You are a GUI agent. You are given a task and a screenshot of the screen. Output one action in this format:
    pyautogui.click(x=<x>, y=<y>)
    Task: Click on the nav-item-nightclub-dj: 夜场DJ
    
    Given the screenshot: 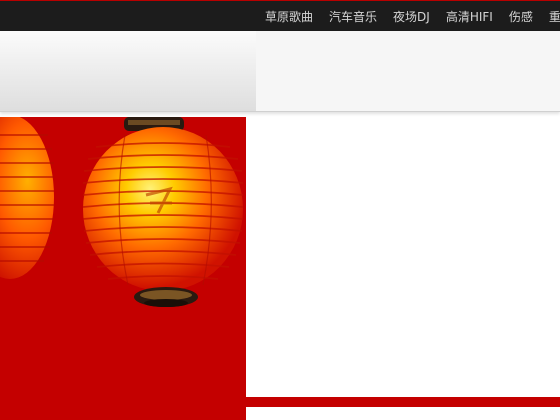 What is the action you would take?
    pyautogui.click(x=411, y=16)
    